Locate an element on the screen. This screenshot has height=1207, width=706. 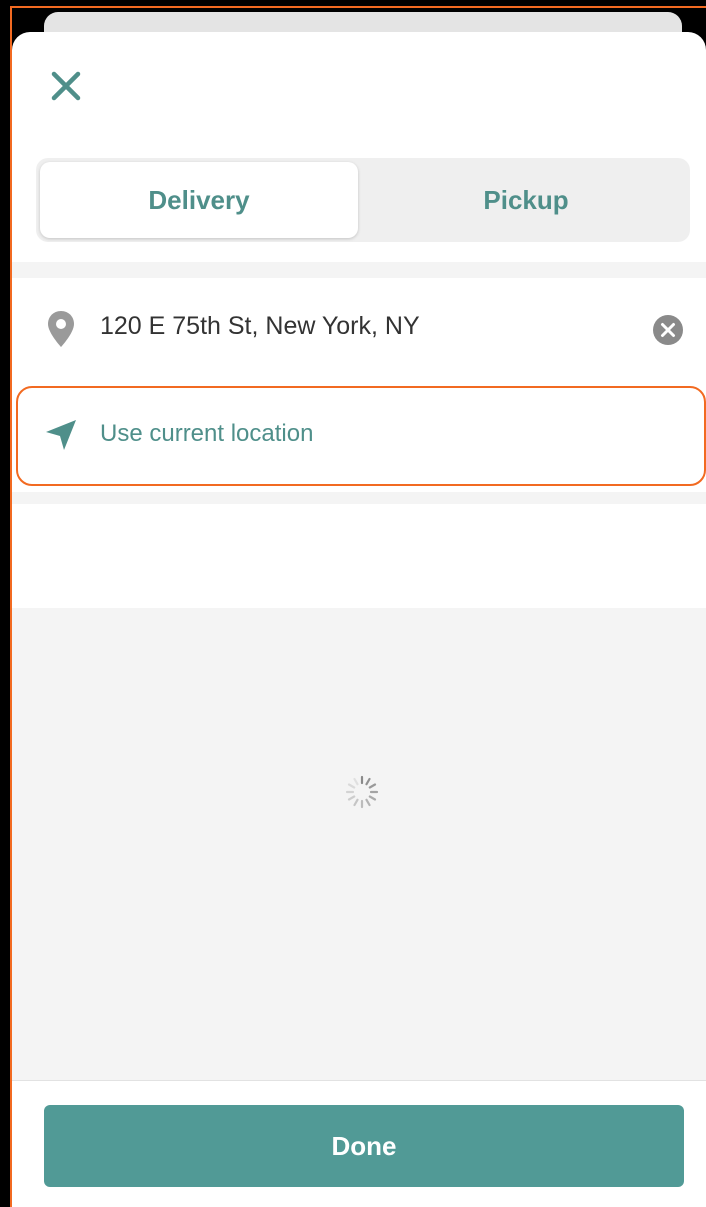
navigation-arrow-icon is located at coordinates (61, 435).